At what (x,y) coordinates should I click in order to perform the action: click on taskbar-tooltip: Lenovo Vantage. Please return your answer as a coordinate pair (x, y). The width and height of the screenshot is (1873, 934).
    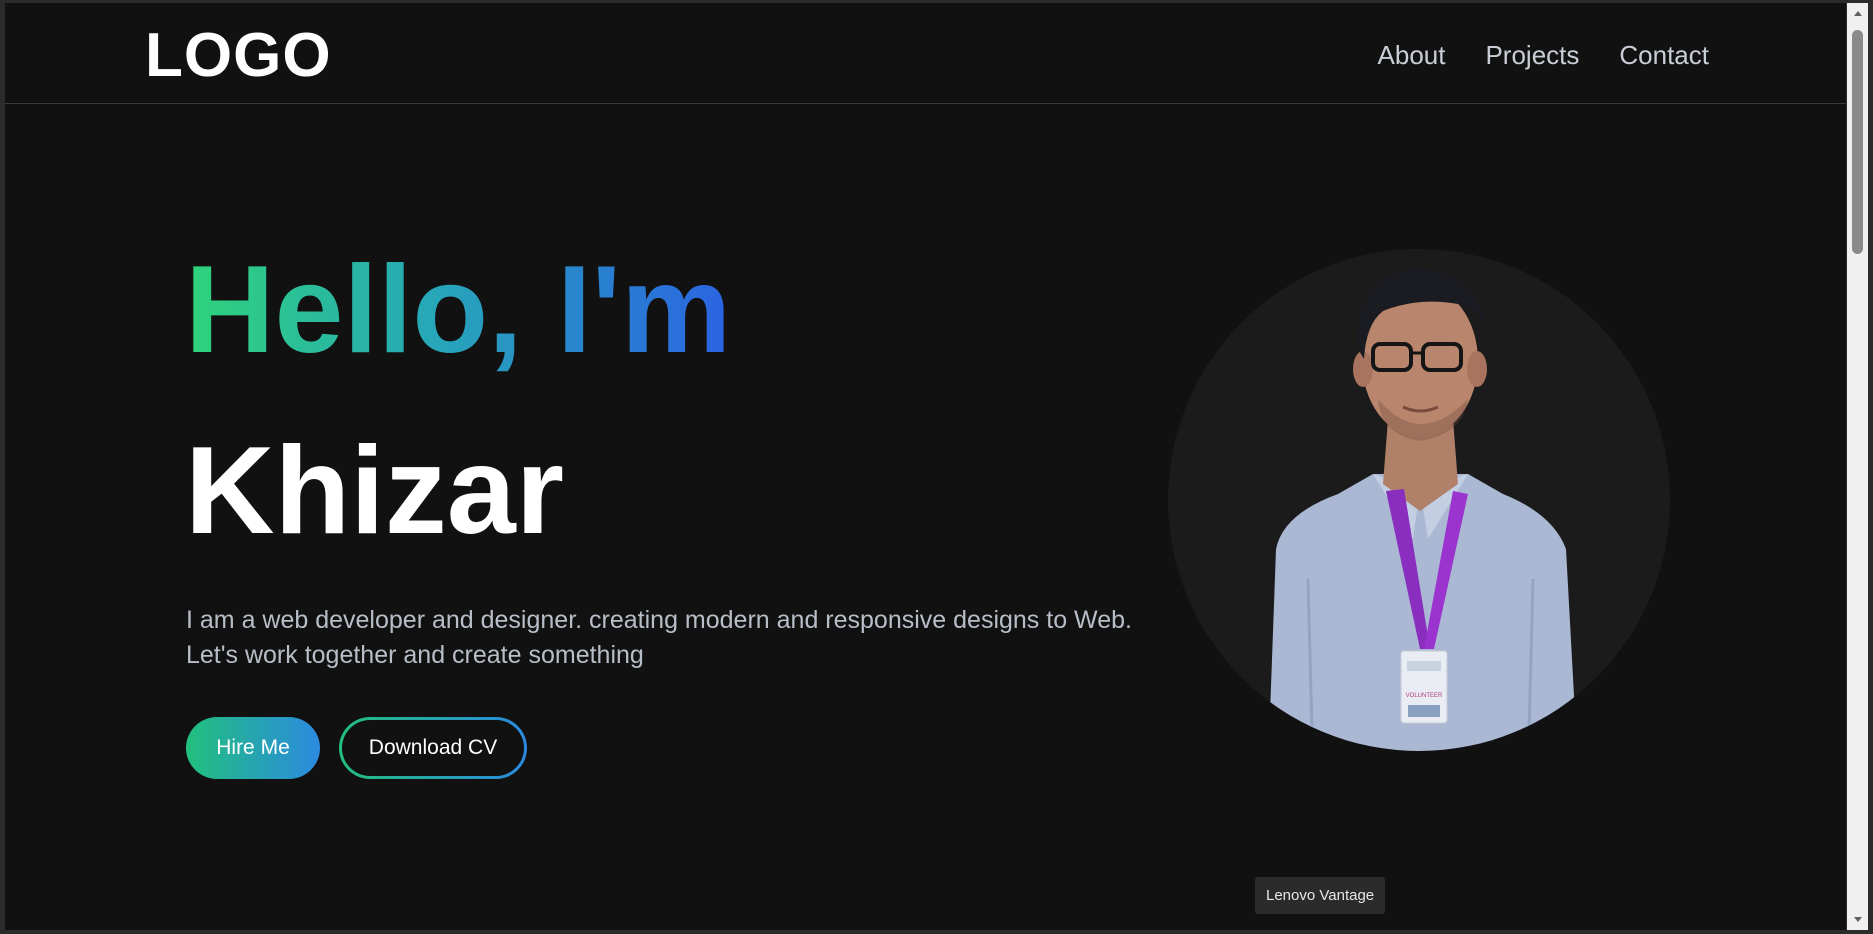
    Looking at the image, I should click on (1320, 895).